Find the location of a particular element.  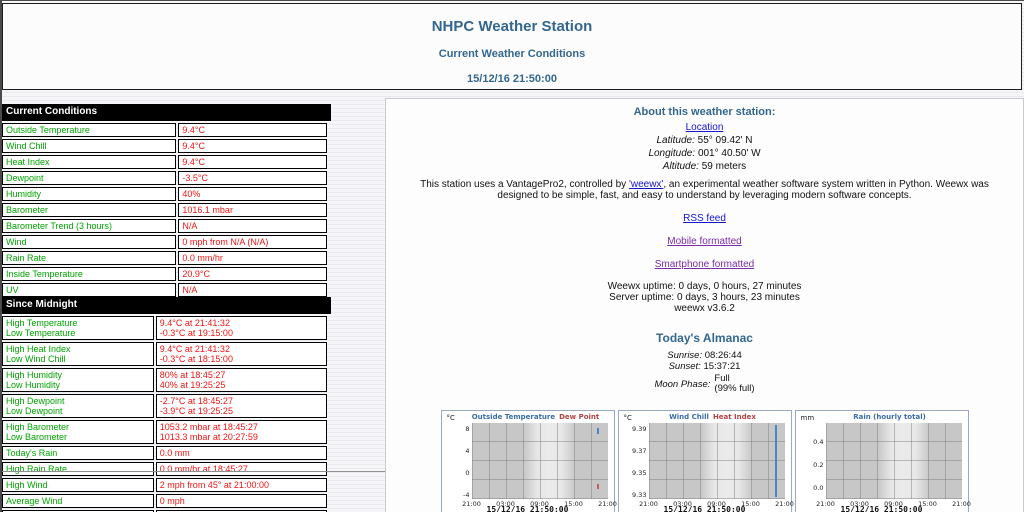

page-datetime: 15/12/16 21:50:00 is located at coordinates (512, 79).